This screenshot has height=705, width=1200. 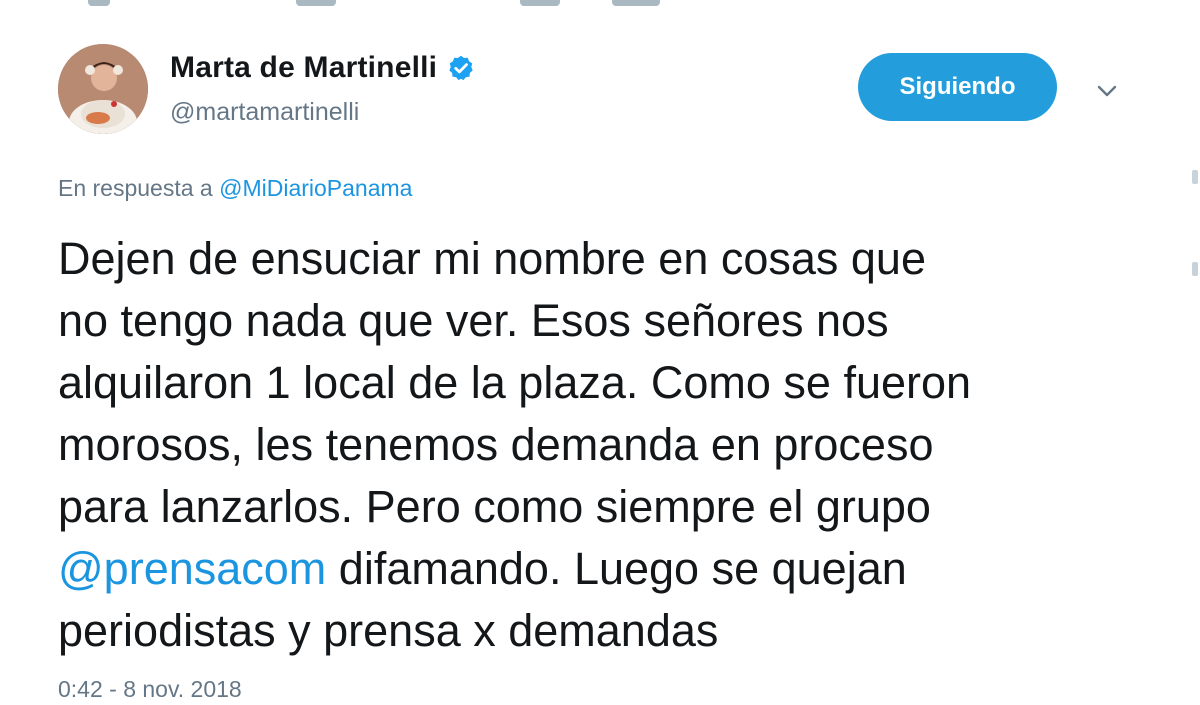 I want to click on tweet-text-line: no tengo nada que ver. Esos señores nos, so click(x=608, y=321).